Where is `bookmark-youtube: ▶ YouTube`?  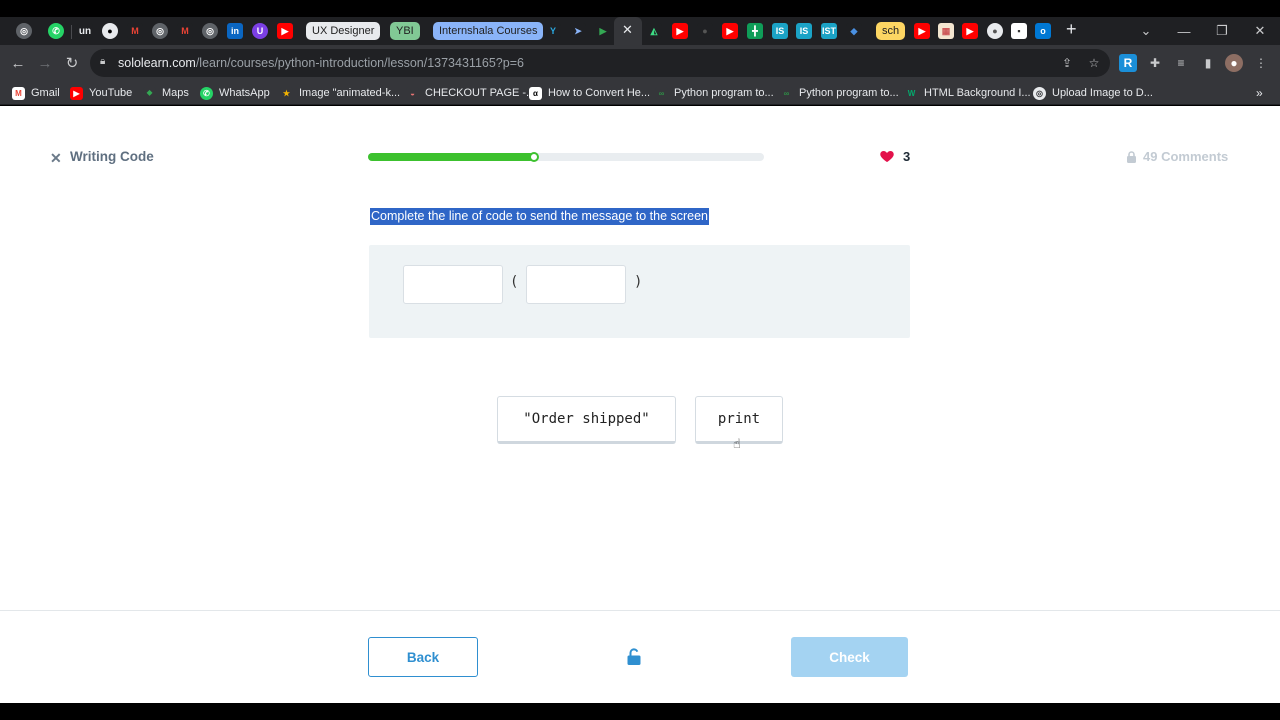 bookmark-youtube: ▶ YouTube is located at coordinates (101, 93).